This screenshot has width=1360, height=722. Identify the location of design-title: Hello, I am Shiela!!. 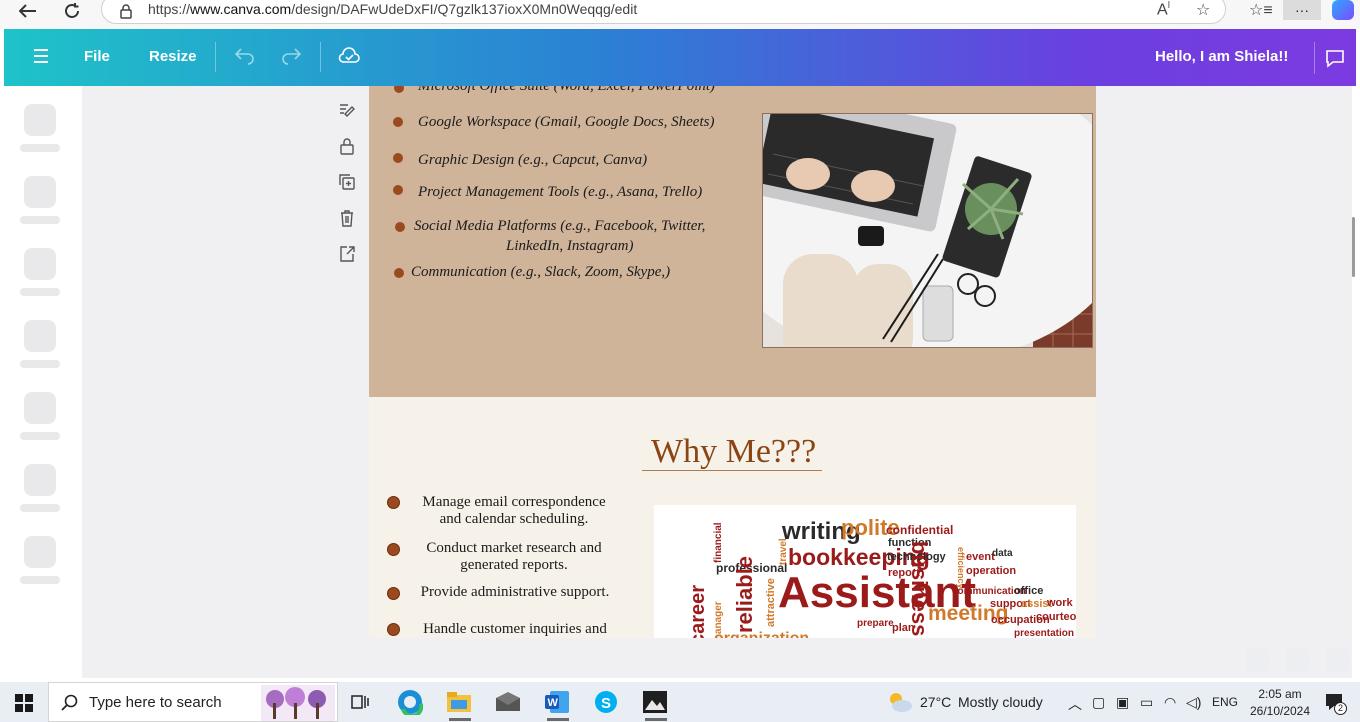
(1221, 56).